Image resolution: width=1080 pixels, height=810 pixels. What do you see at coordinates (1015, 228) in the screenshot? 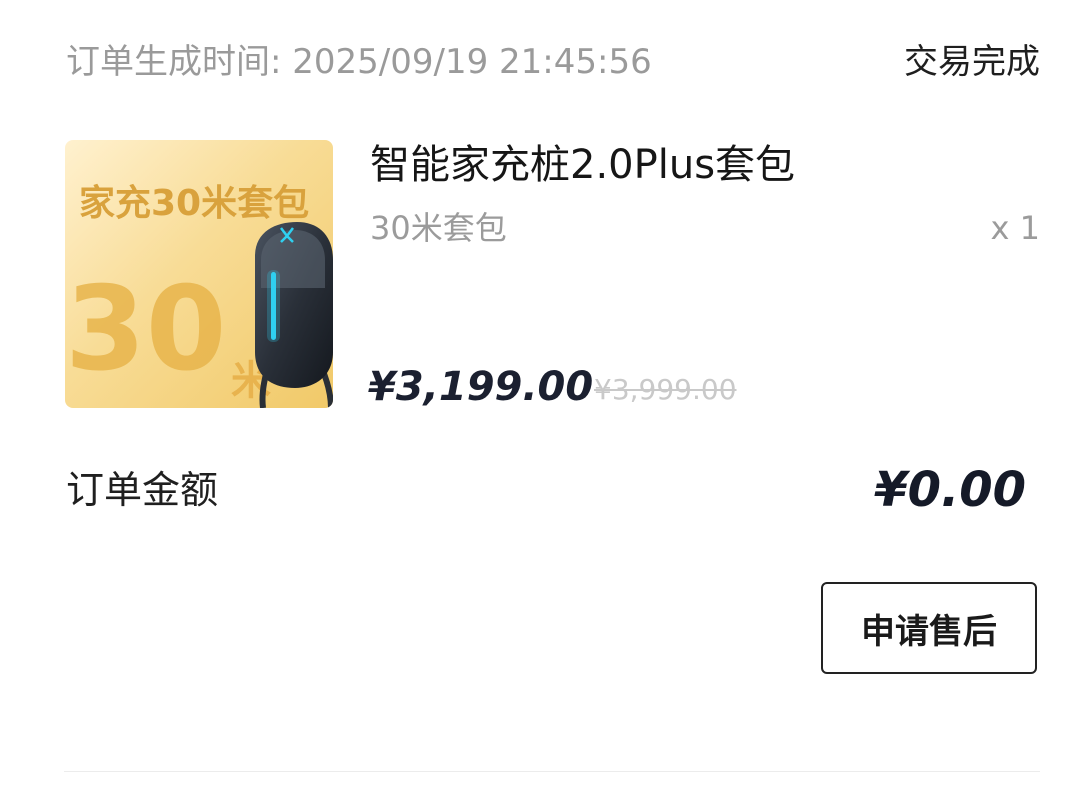
I see `product-quantity: x 1` at bounding box center [1015, 228].